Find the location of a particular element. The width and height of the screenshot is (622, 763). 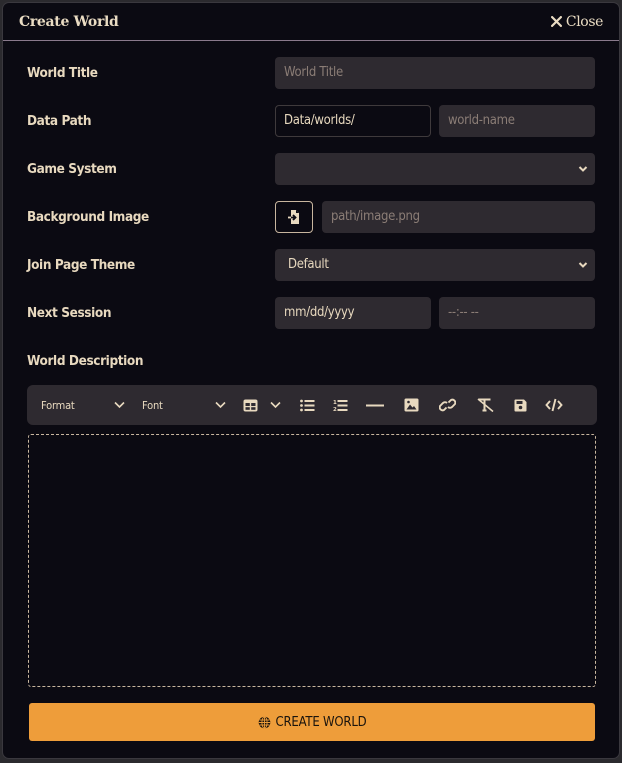

horizontal-rule-icon is located at coordinates (375, 405).